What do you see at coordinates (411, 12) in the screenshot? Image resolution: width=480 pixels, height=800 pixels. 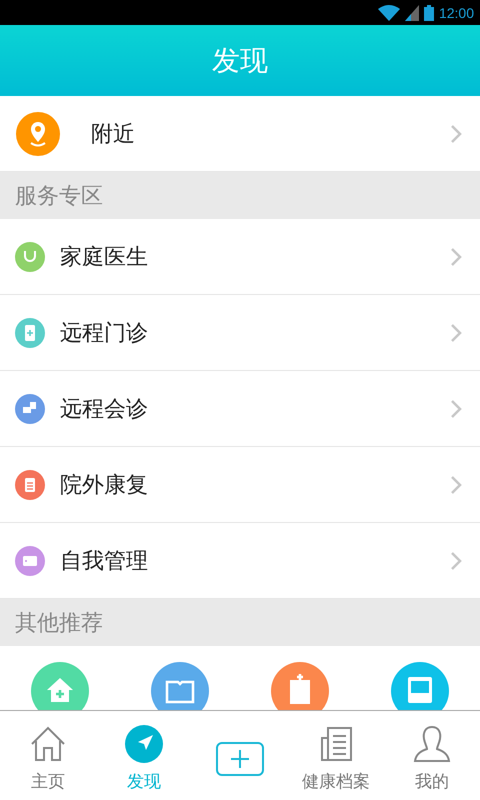 I see `signal-icon` at bounding box center [411, 12].